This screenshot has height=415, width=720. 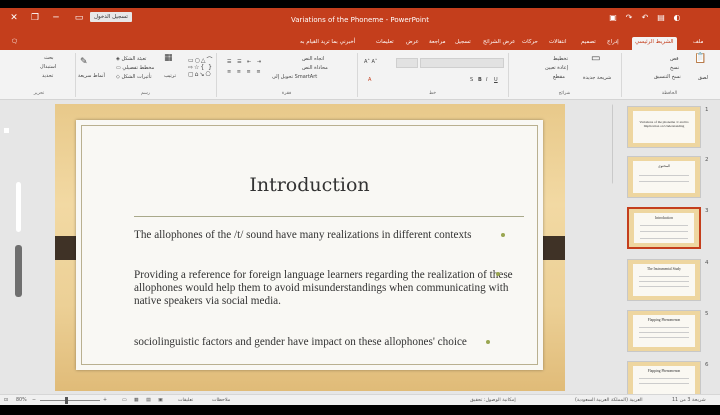 I want to click on copy-button: نسخ, so click(x=674, y=68).